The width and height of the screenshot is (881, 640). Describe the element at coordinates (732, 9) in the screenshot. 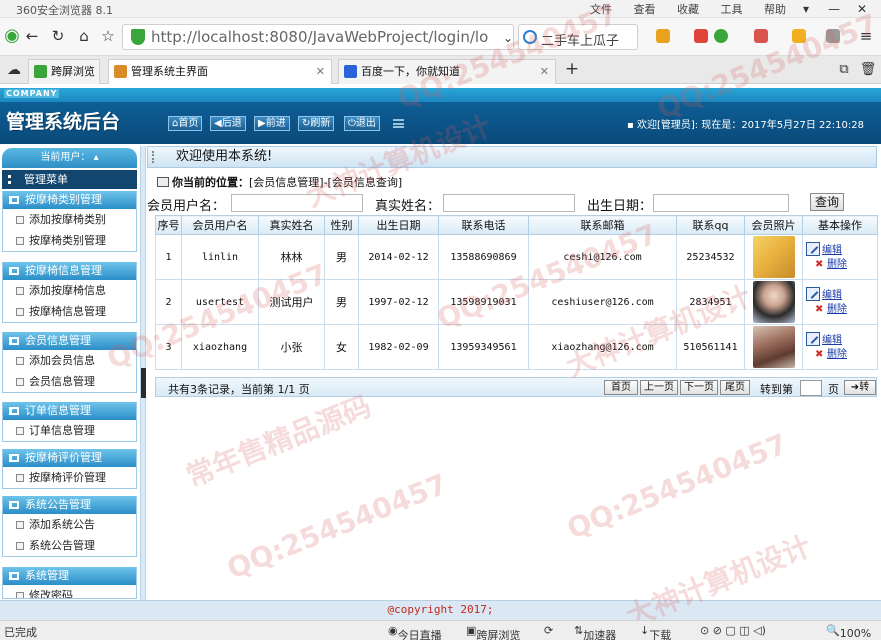

I see `menu-tools: 工具` at that location.